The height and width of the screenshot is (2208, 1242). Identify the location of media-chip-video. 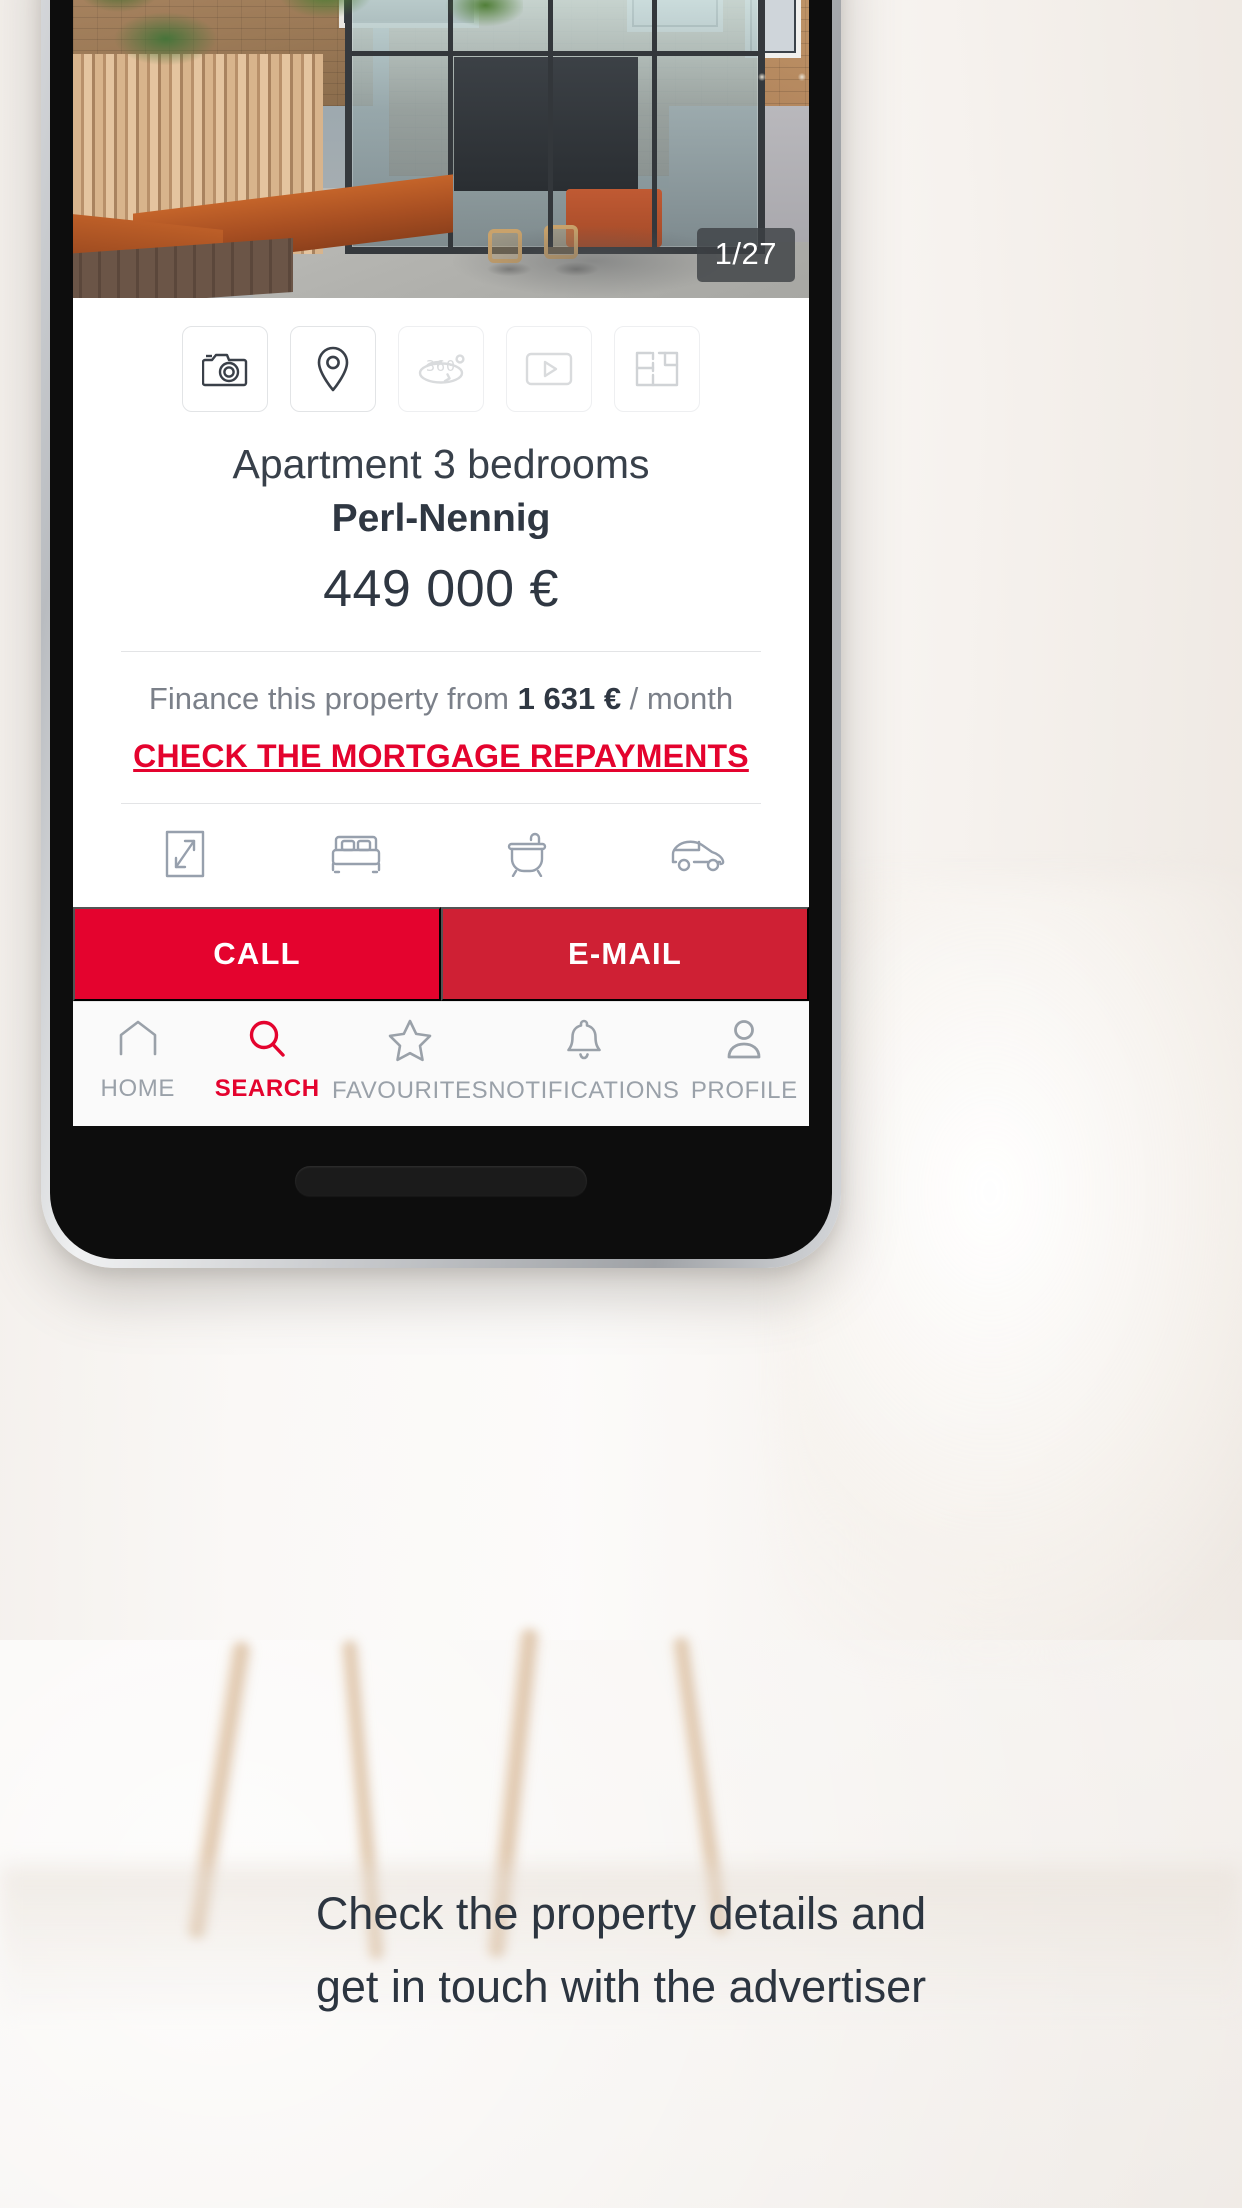
(549, 369).